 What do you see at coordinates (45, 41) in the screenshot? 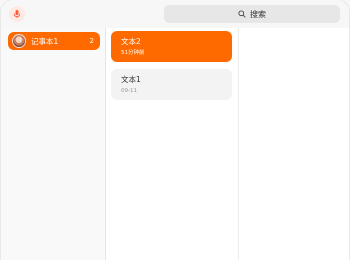
I see `notebook-label: 记事本1` at bounding box center [45, 41].